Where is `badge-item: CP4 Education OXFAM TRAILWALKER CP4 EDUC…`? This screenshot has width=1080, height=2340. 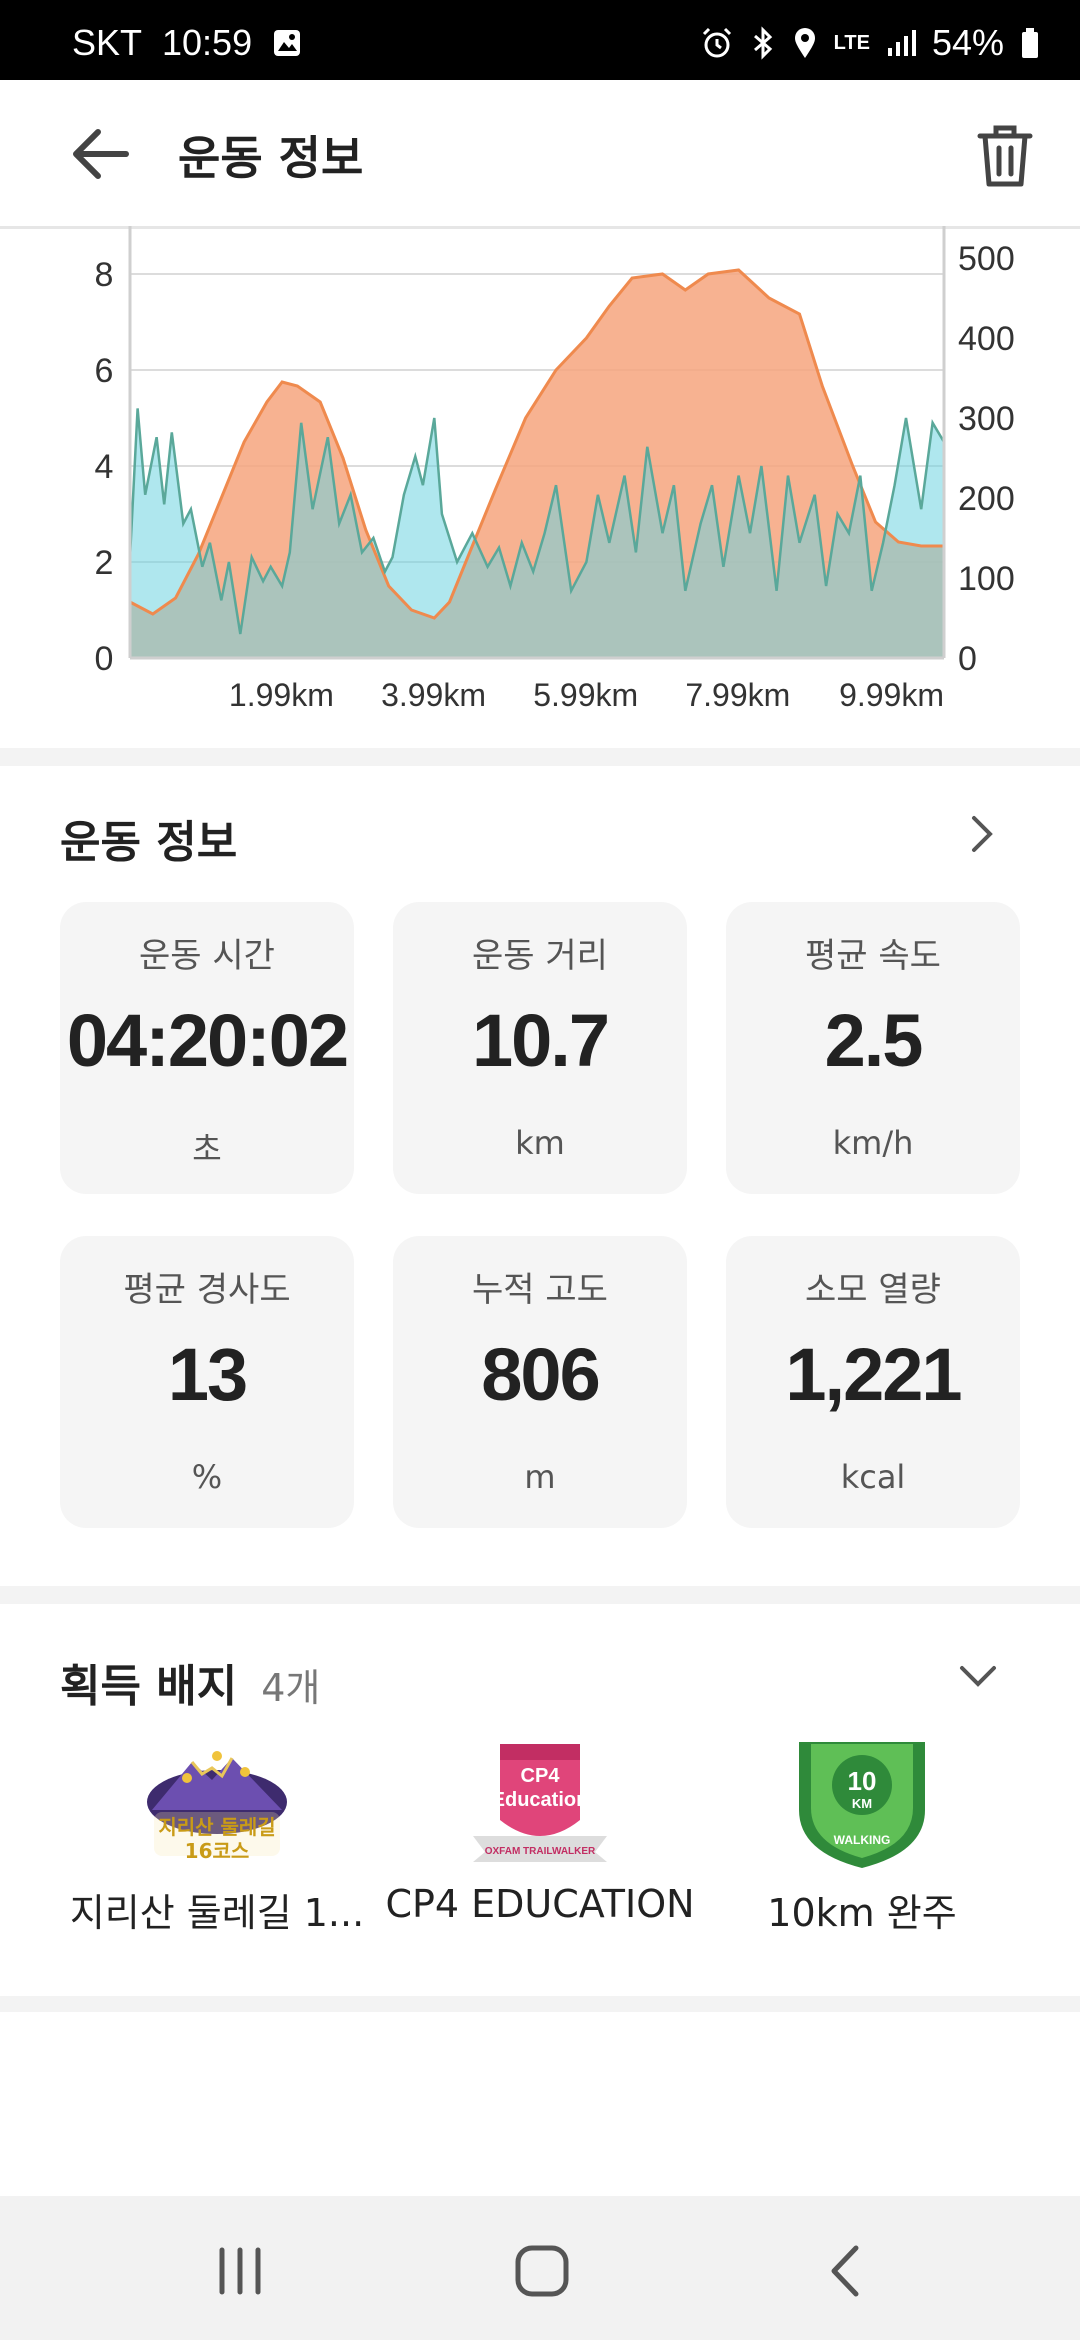 badge-item: CP4 Education OXFAM TRAILWALKER CP4 EDUC… is located at coordinates (540, 1833).